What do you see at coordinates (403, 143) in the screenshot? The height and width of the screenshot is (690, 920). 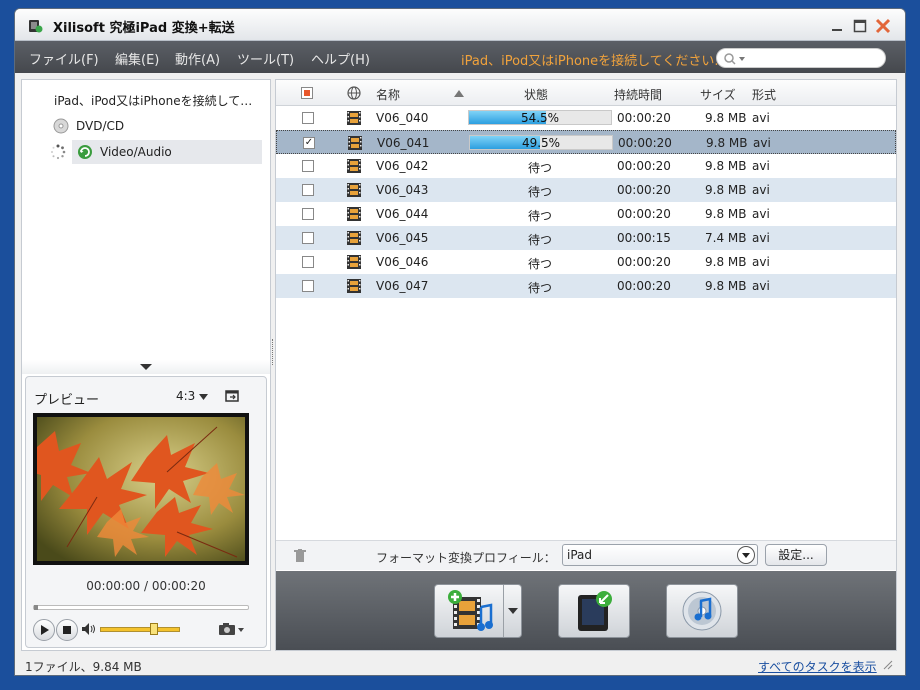 I see `name-cell: V06_041` at bounding box center [403, 143].